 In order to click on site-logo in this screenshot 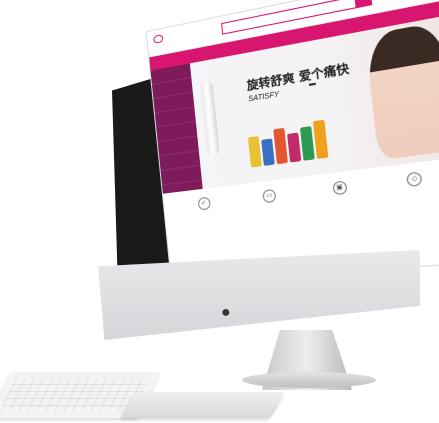, I will do `click(159, 40)`.